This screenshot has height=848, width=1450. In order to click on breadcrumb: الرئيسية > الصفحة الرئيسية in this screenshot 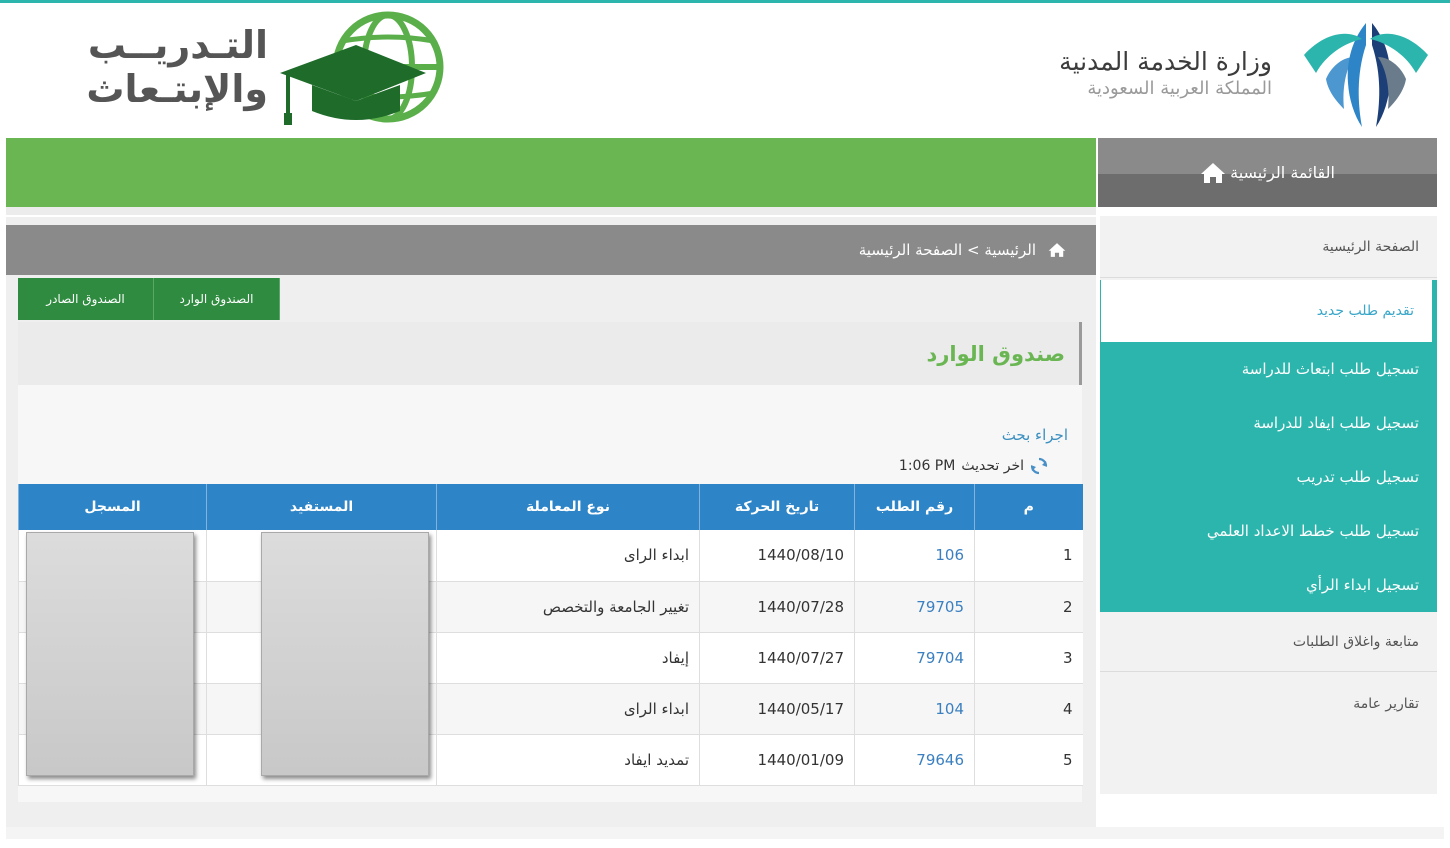, I will do `click(551, 250)`.